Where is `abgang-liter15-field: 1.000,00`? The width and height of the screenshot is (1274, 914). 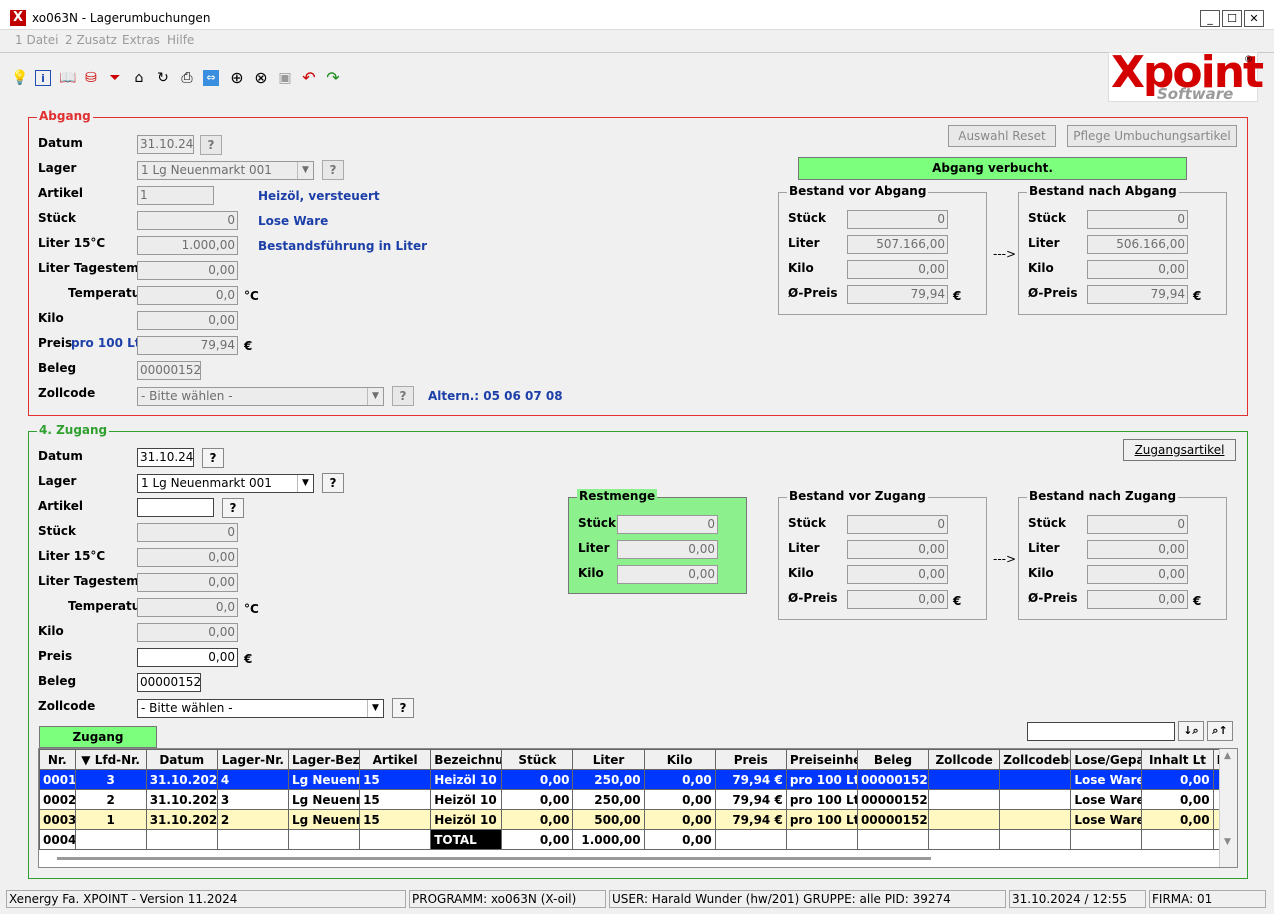
abgang-liter15-field: 1.000,00 is located at coordinates (187, 245).